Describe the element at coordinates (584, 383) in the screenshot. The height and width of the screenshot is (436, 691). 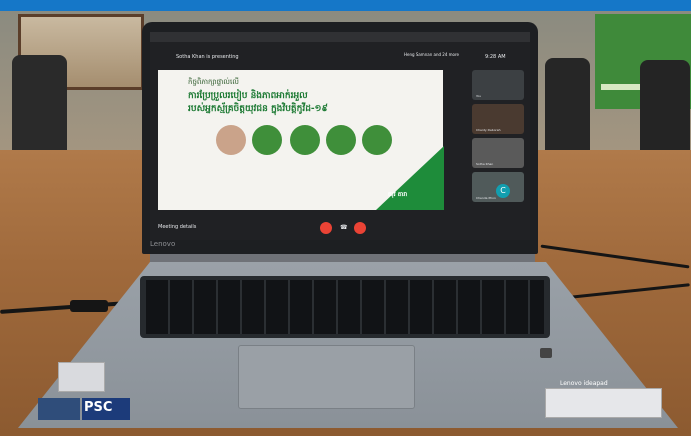
I see `laptop-model: Lenovo ideapad` at that location.